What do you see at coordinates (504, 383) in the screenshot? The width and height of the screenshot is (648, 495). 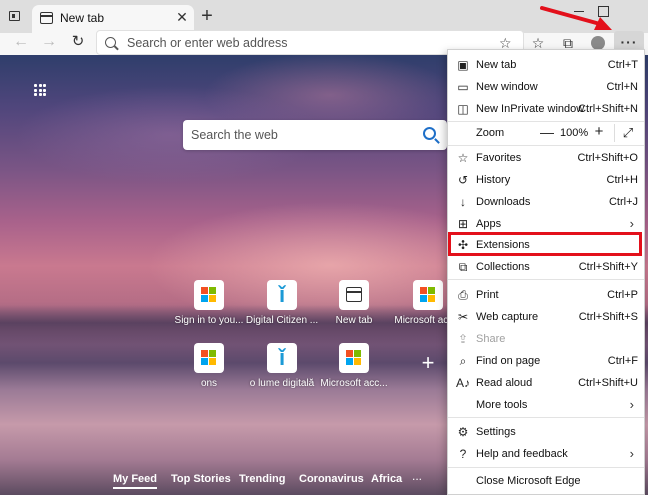 I see `menu-item-label: Read aloud` at bounding box center [504, 383].